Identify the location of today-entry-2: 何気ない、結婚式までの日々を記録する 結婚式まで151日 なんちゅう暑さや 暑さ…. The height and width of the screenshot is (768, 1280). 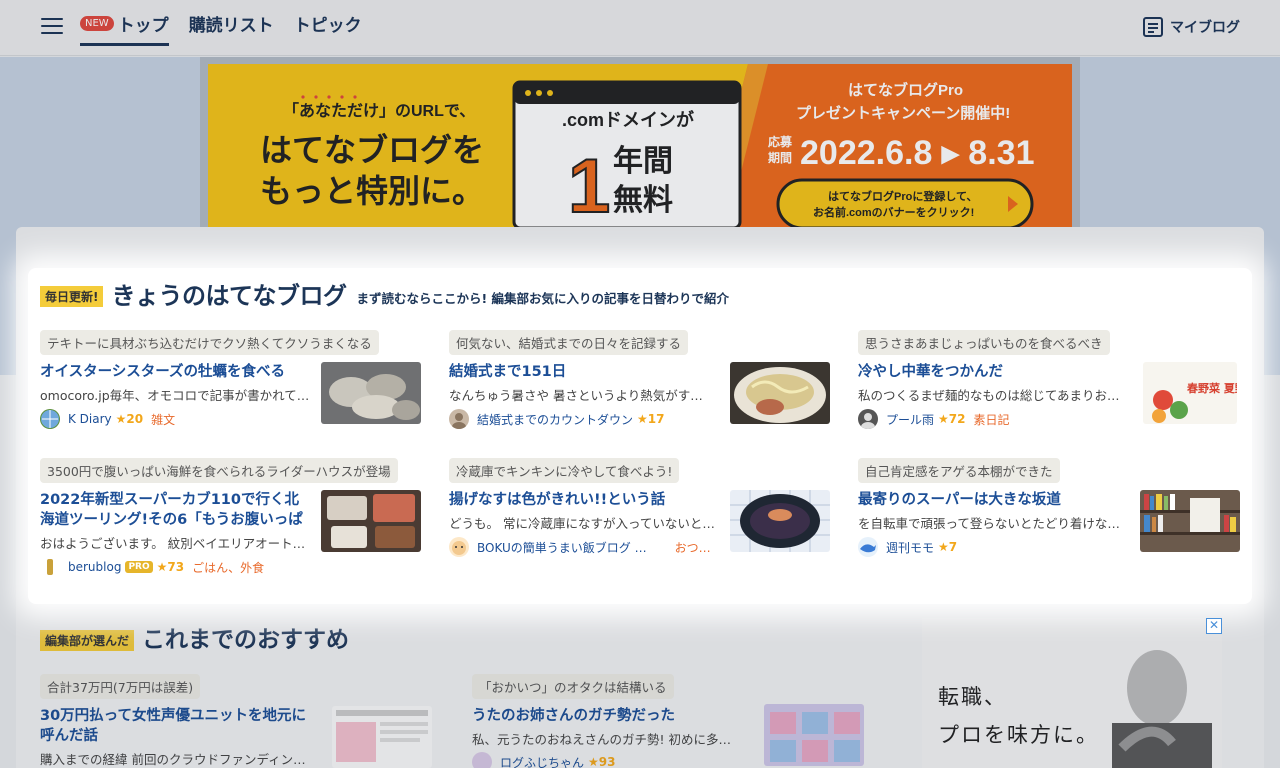
(645, 385).